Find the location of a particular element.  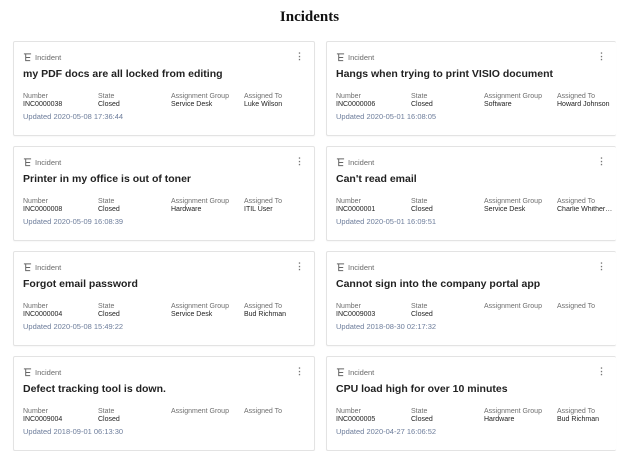

assigned-to-value: Howard Johnson is located at coordinates (583, 104).